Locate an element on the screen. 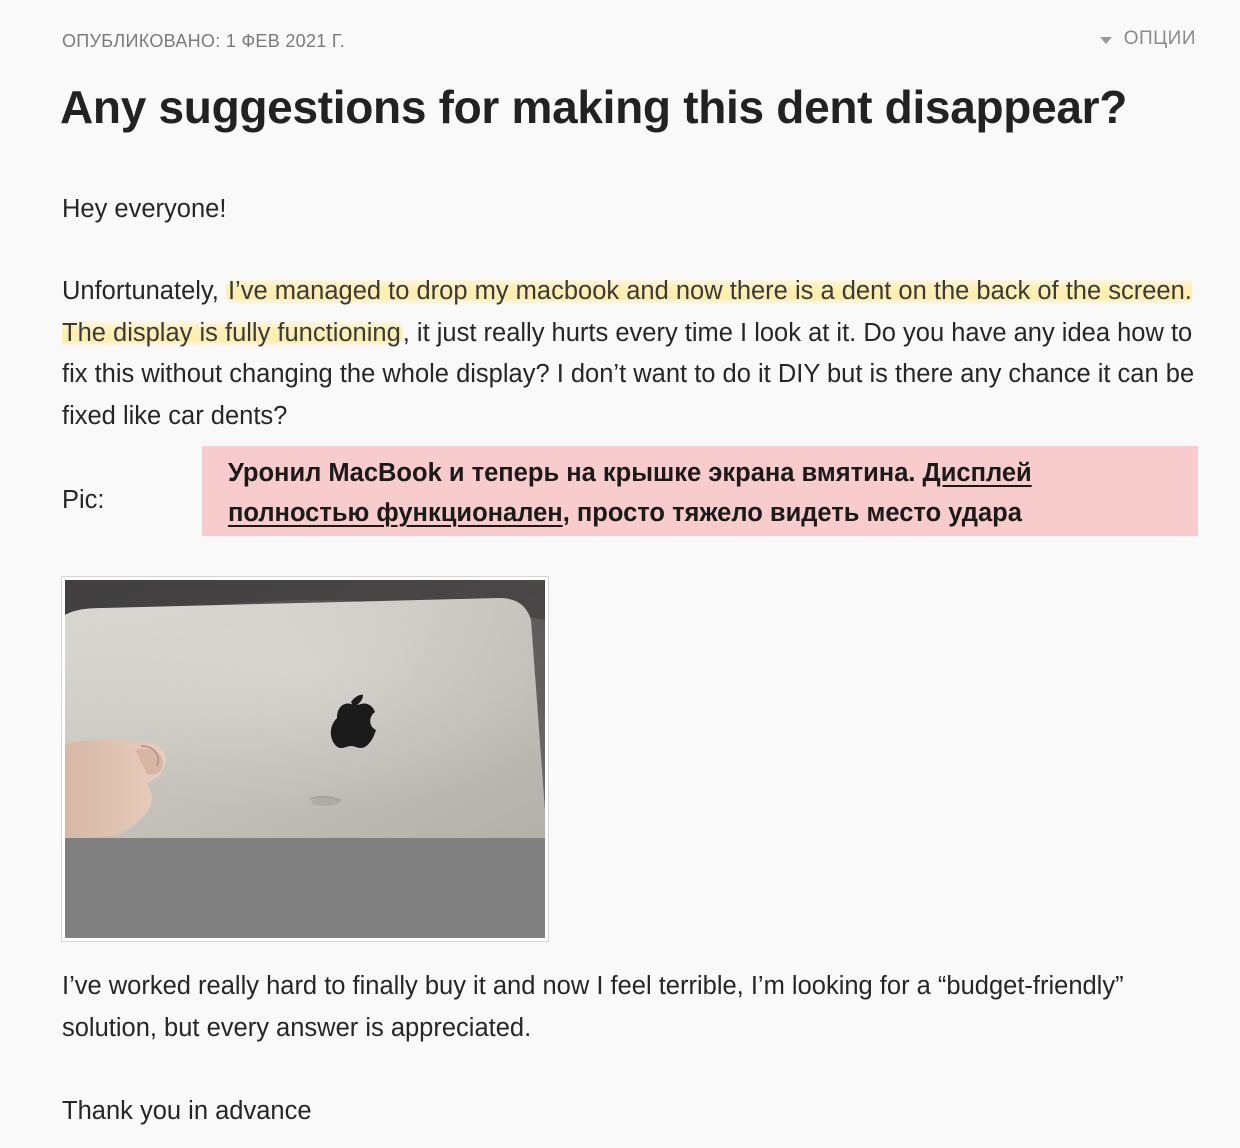 This screenshot has width=1240, height=1148. post-image is located at coordinates (305, 759).